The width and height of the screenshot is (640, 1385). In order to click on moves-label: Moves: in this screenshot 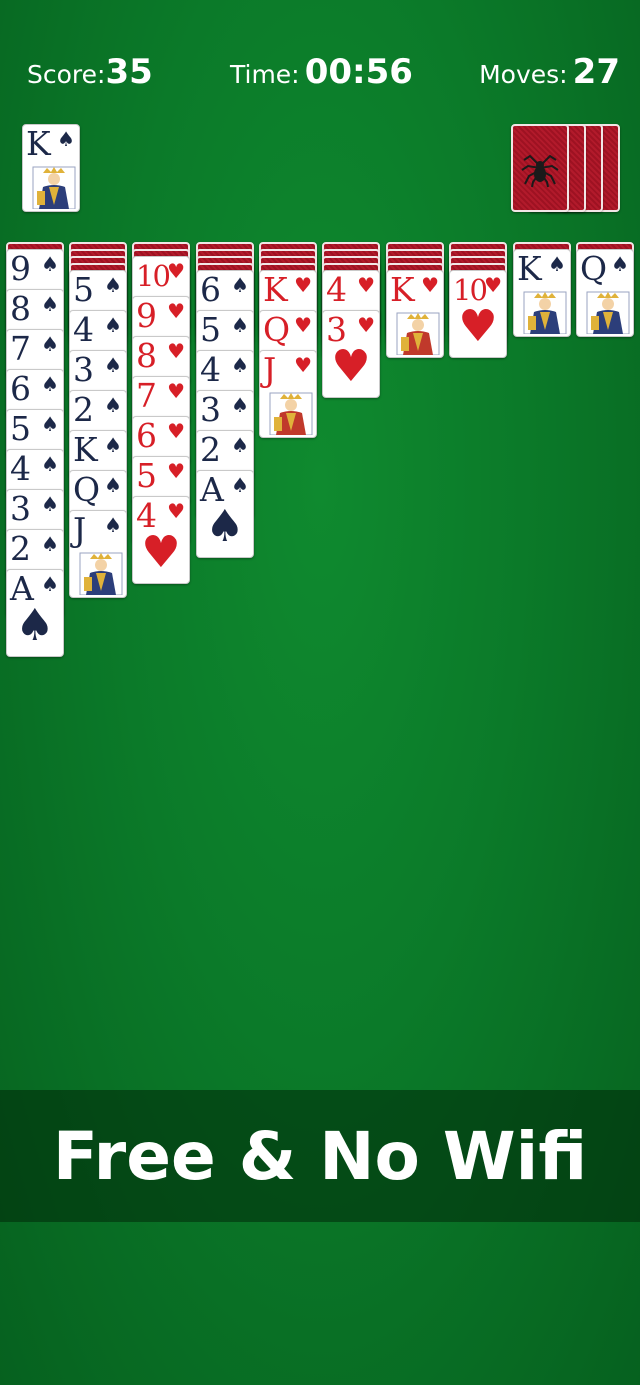, I will do `click(523, 74)`.